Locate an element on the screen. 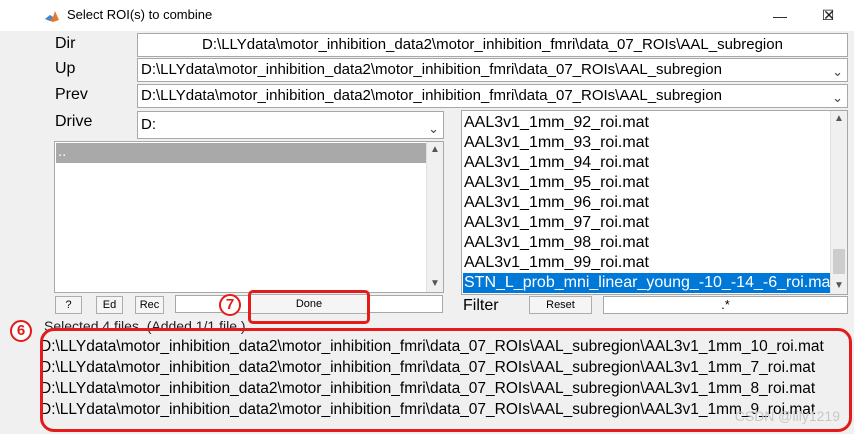  filter-label: Filter is located at coordinates (481, 305).